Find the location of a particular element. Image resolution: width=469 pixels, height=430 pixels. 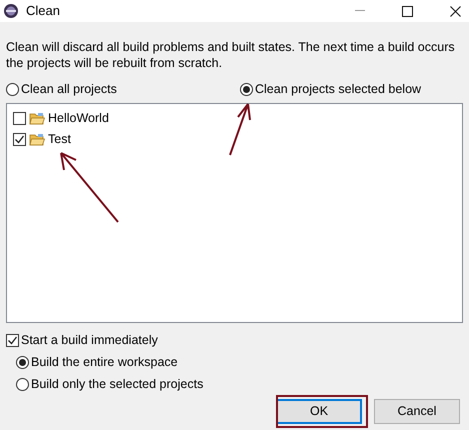

minimize-icon is located at coordinates (360, 11).